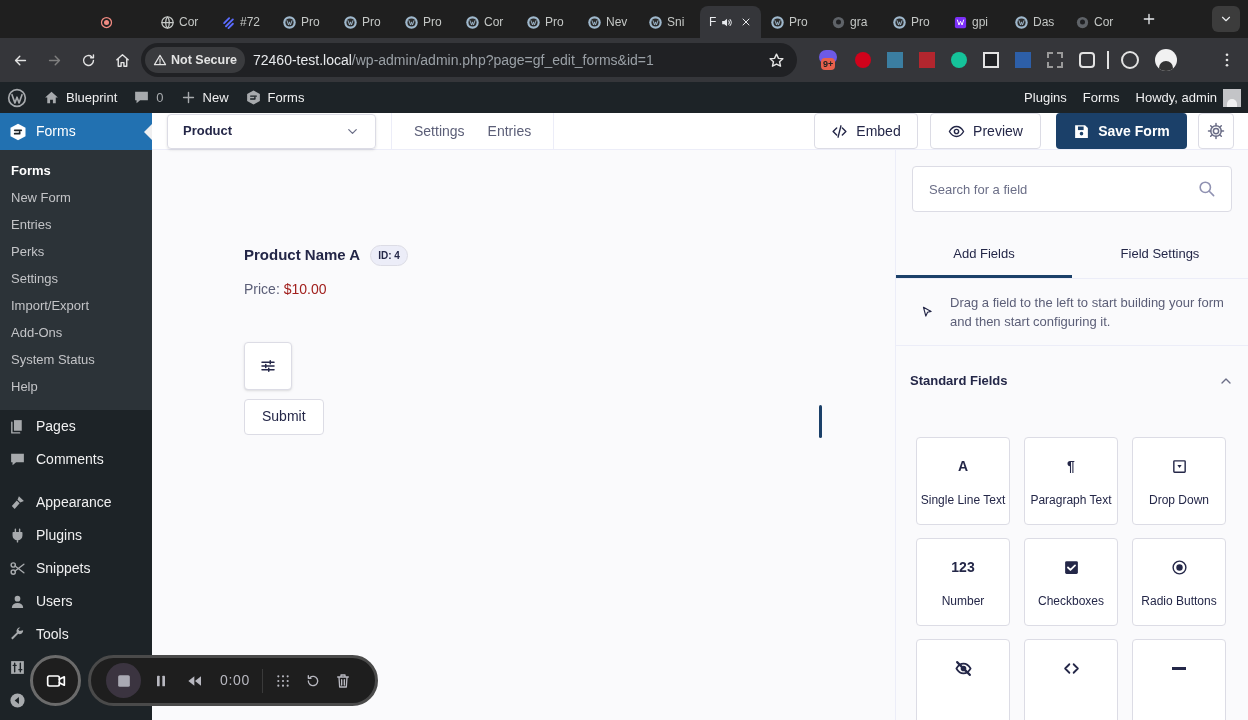 The image size is (1248, 720). Describe the element at coordinates (76, 278) in the screenshot. I see `submenu-item: Settings` at that location.